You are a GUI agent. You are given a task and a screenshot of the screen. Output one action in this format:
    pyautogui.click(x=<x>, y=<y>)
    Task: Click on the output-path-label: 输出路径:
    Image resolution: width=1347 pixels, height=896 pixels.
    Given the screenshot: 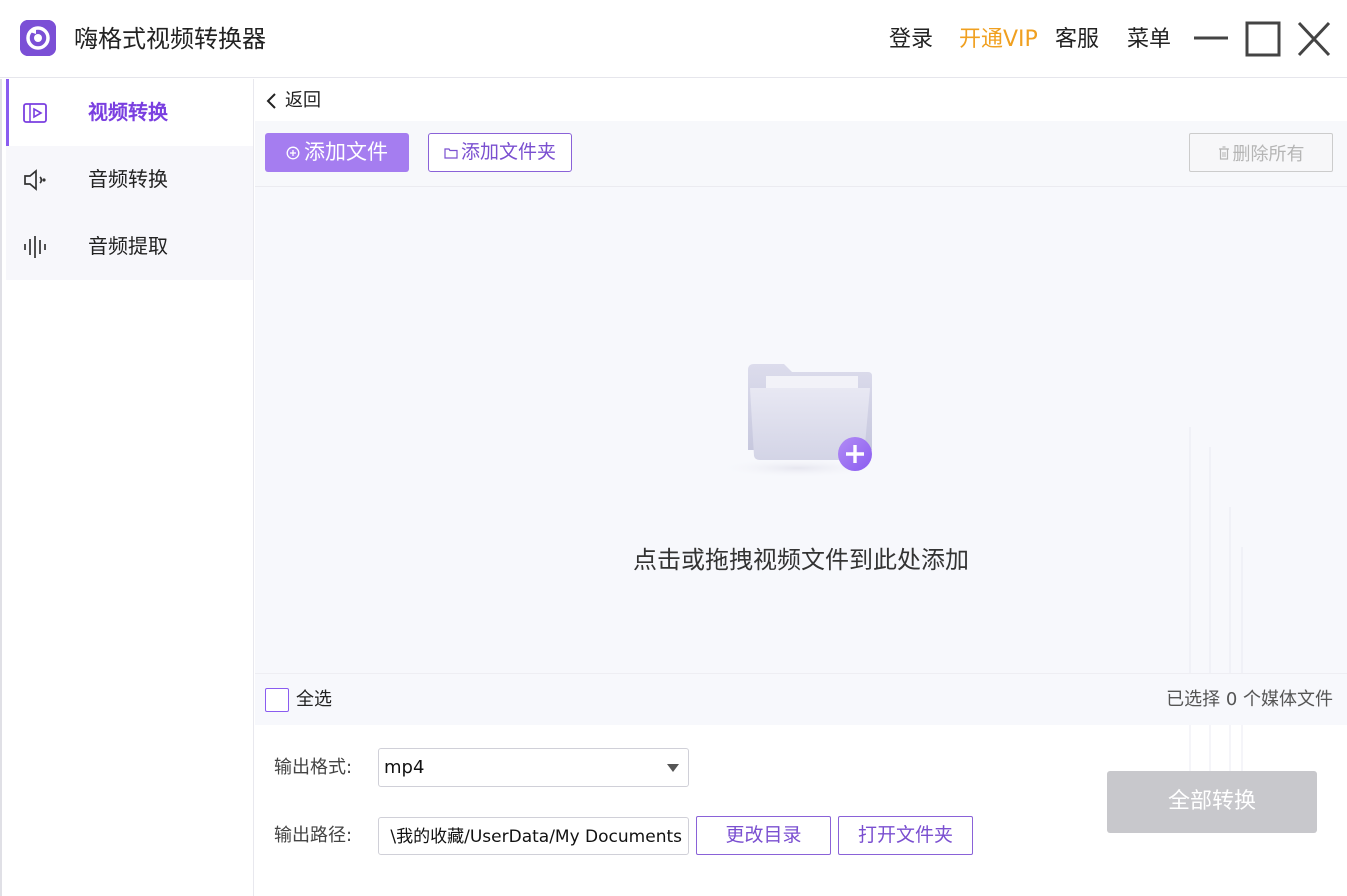 What is the action you would take?
    pyautogui.click(x=313, y=835)
    